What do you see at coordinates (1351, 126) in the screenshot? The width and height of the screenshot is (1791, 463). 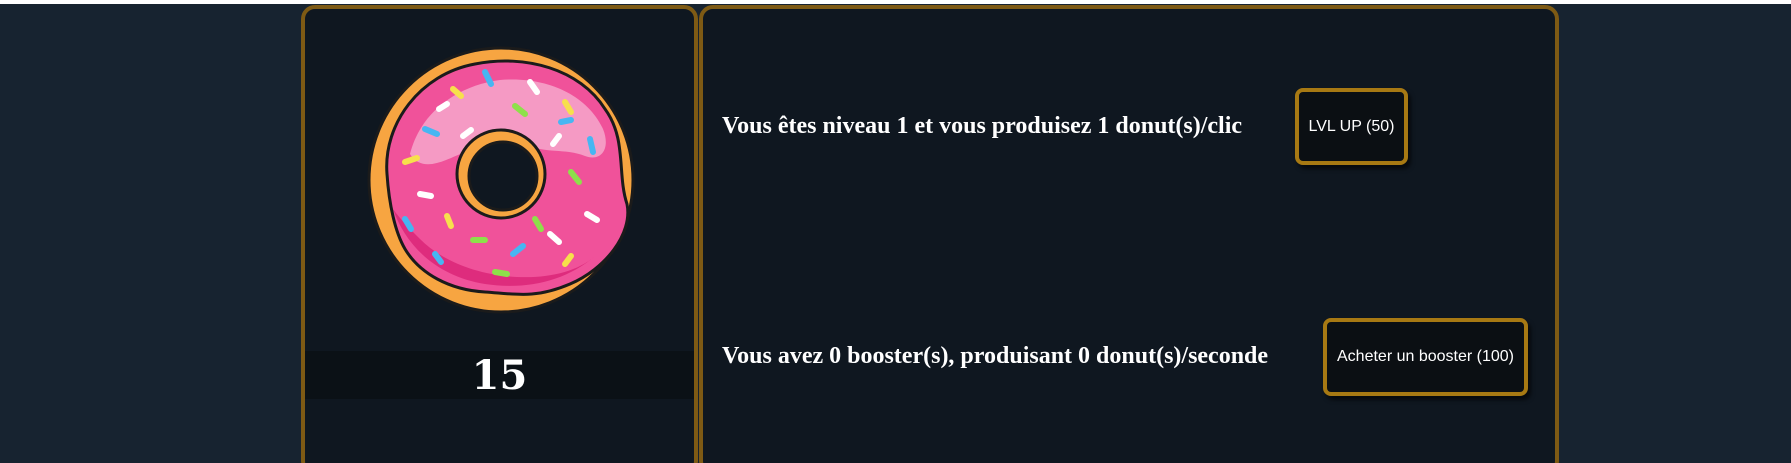 I see `lvl-up-button: LVL UP (50)` at bounding box center [1351, 126].